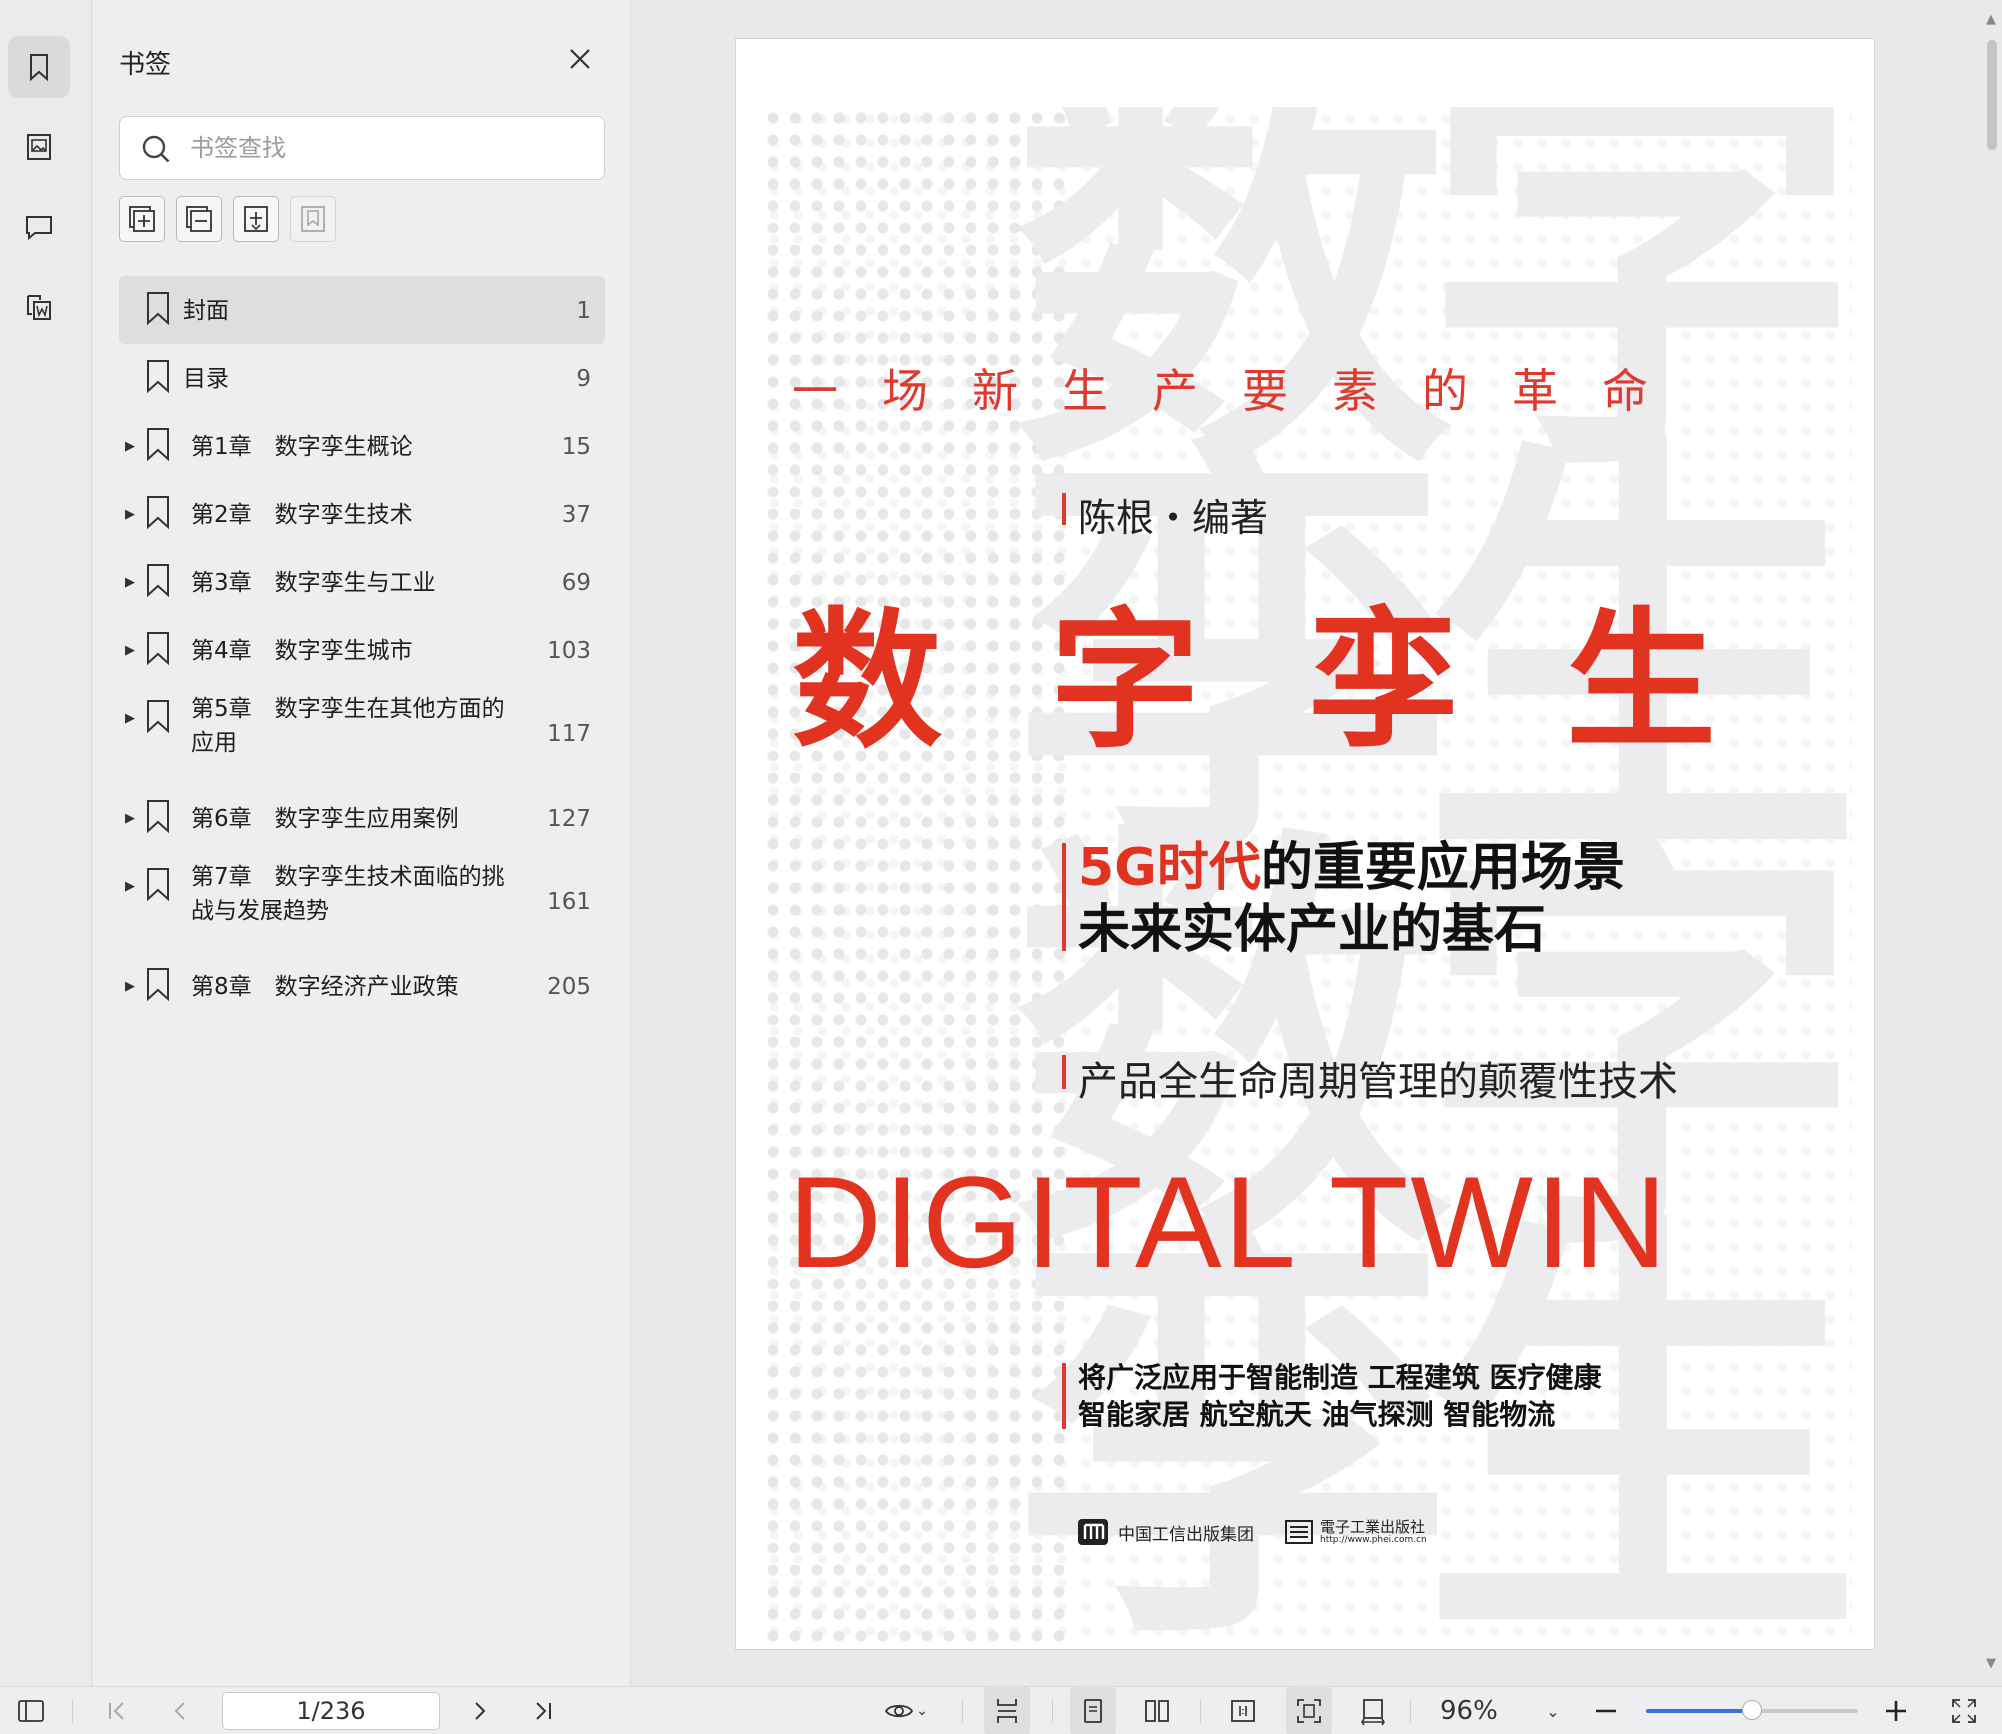  I want to click on scrollbar-thumb, so click(1992, 95).